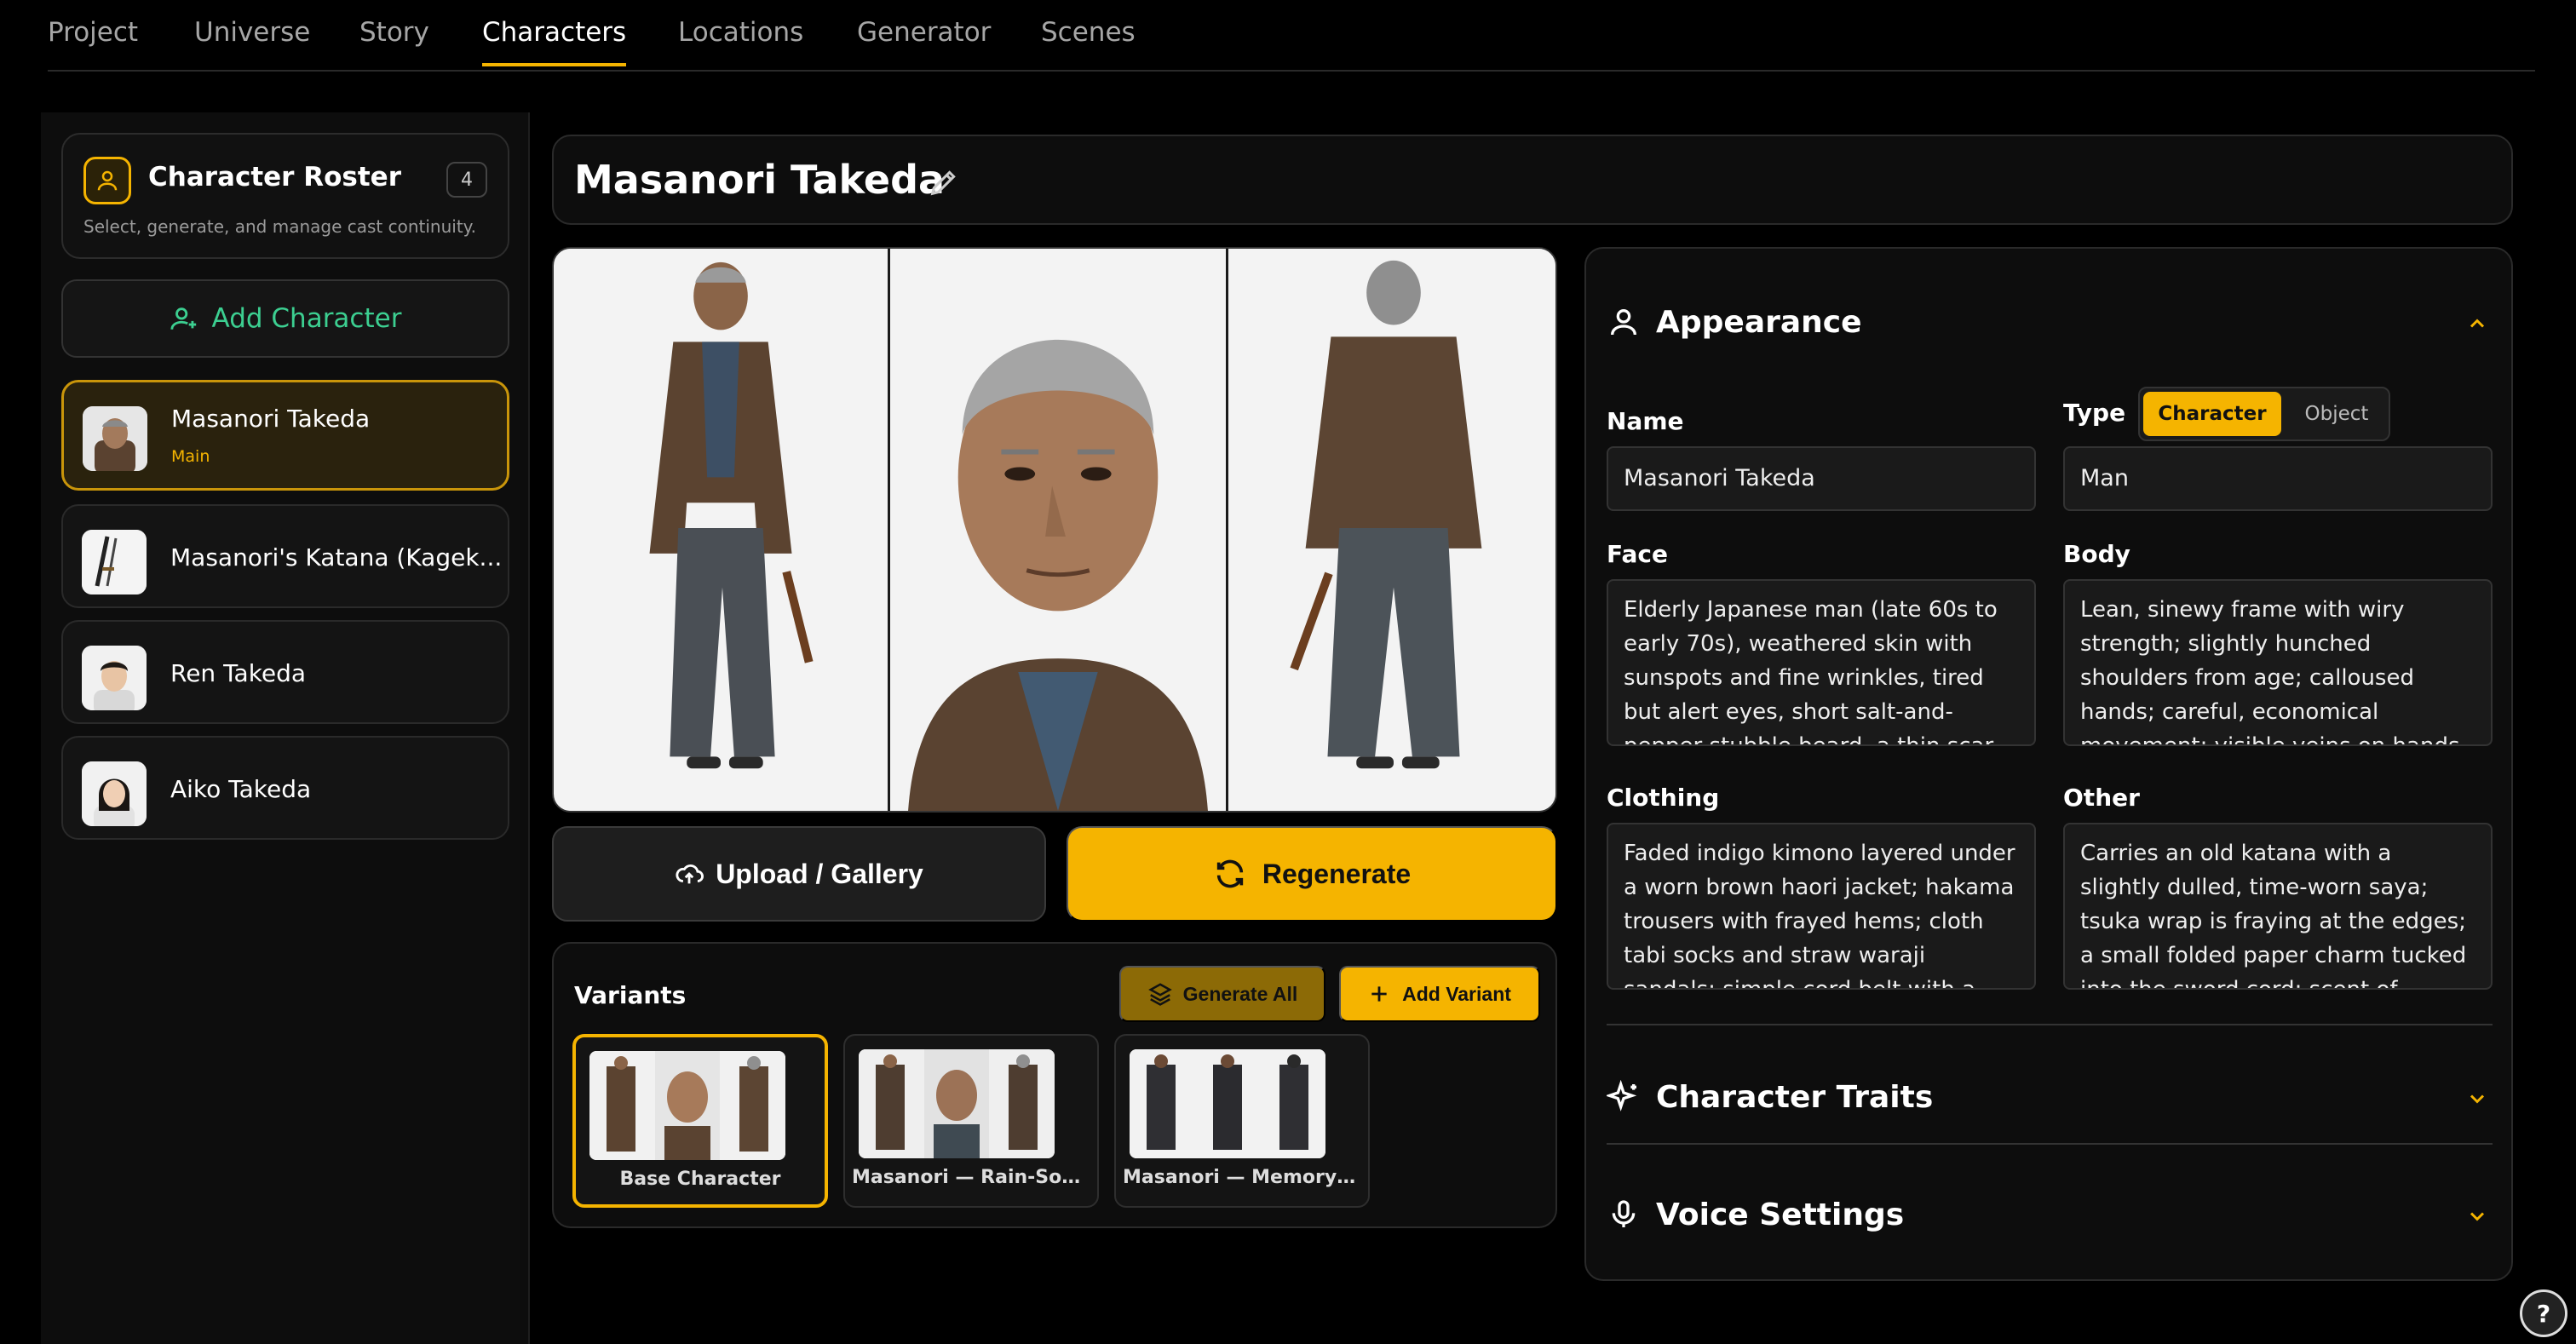  I want to click on character-traits-title: Character Traits, so click(1795, 1097).